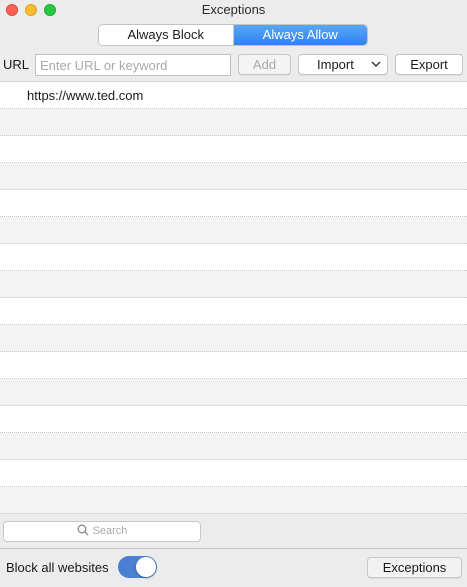 The height and width of the screenshot is (587, 467). Describe the element at coordinates (429, 64) in the screenshot. I see `export-button: Export` at that location.